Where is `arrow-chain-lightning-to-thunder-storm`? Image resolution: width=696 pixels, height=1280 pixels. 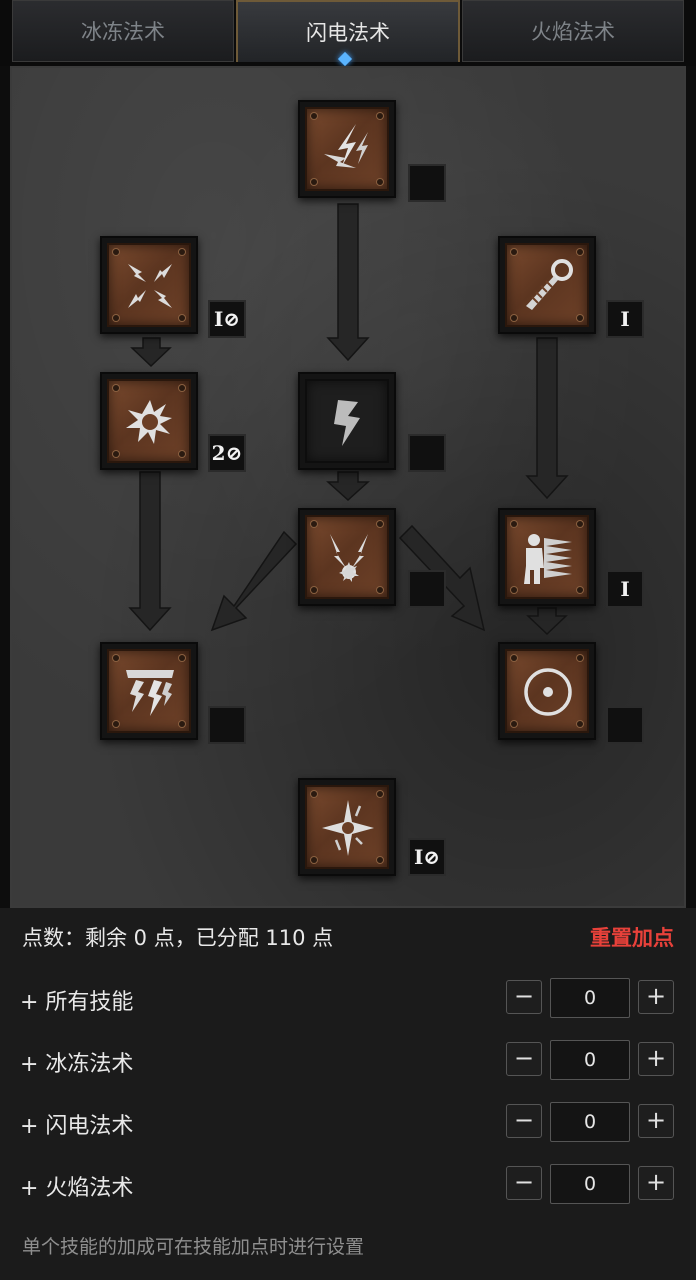 arrow-chain-lightning-to-thunder-storm is located at coordinates (254, 581).